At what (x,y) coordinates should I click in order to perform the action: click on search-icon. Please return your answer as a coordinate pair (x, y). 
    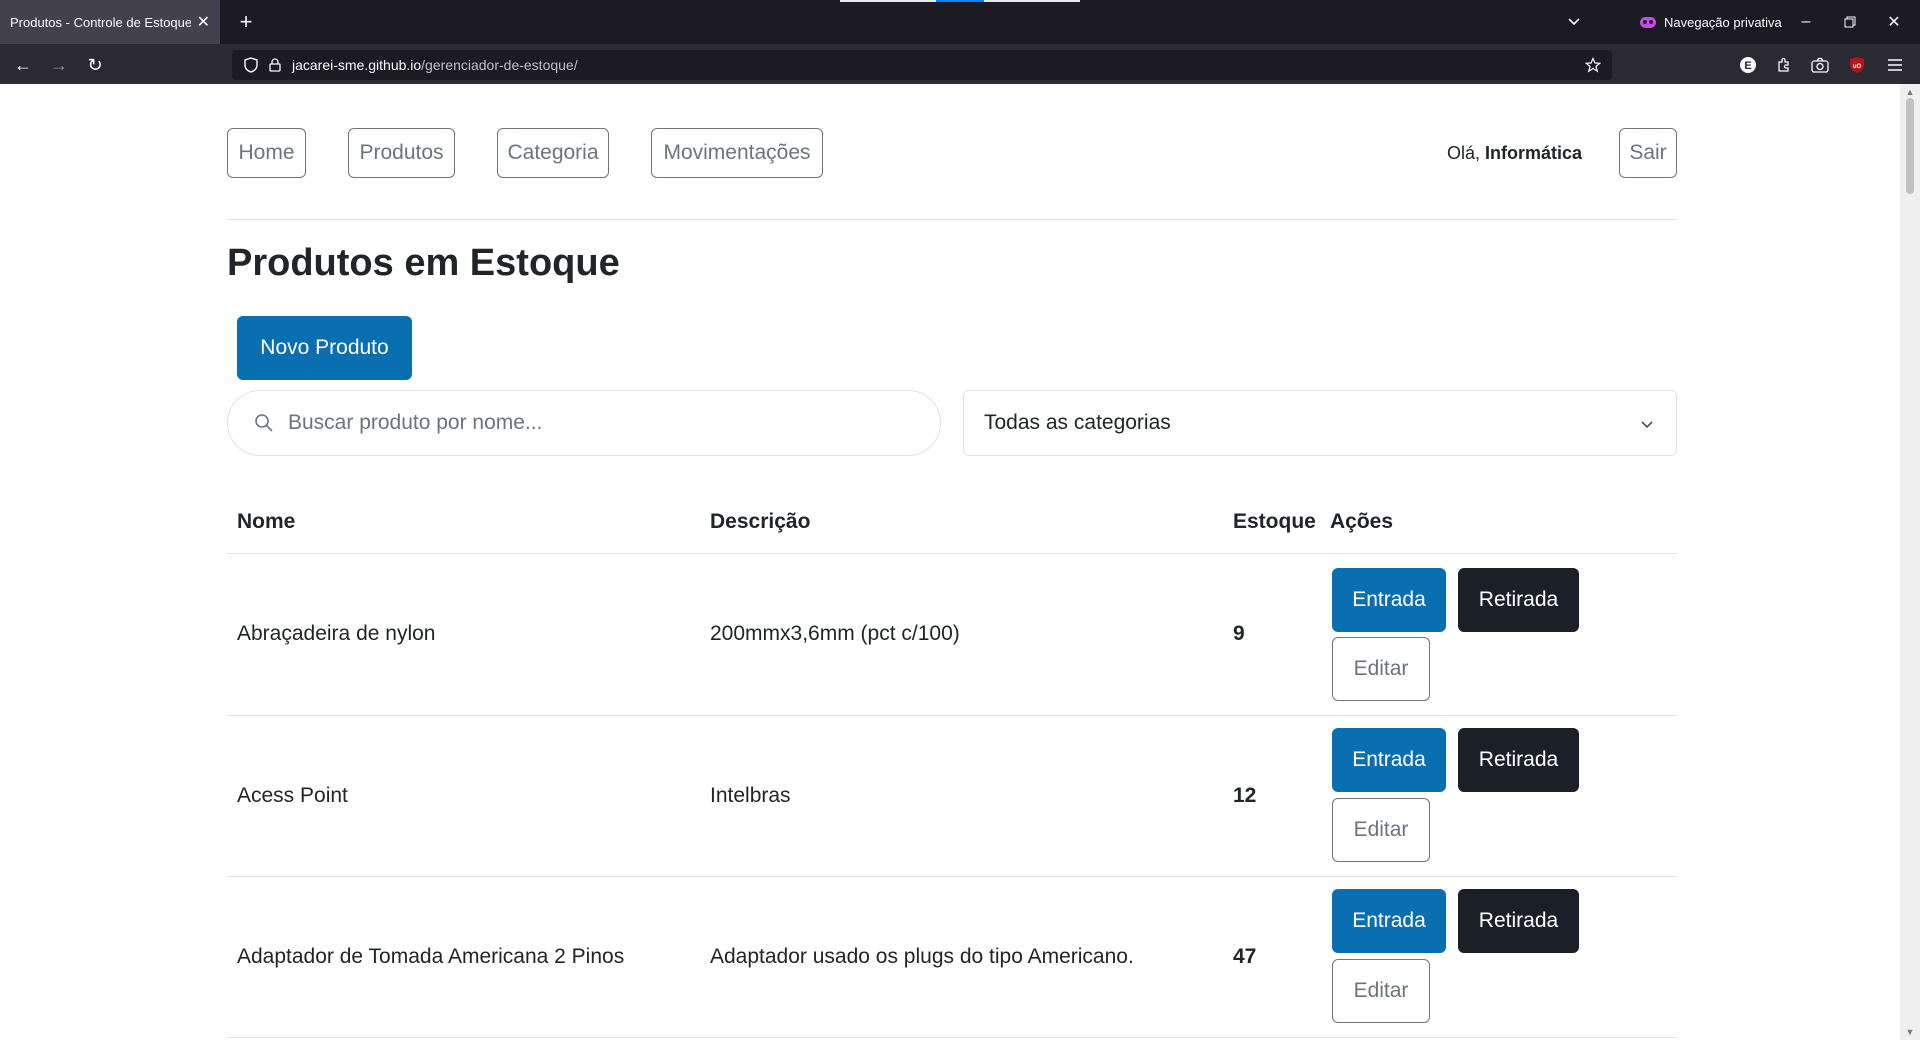
    Looking at the image, I should click on (264, 423).